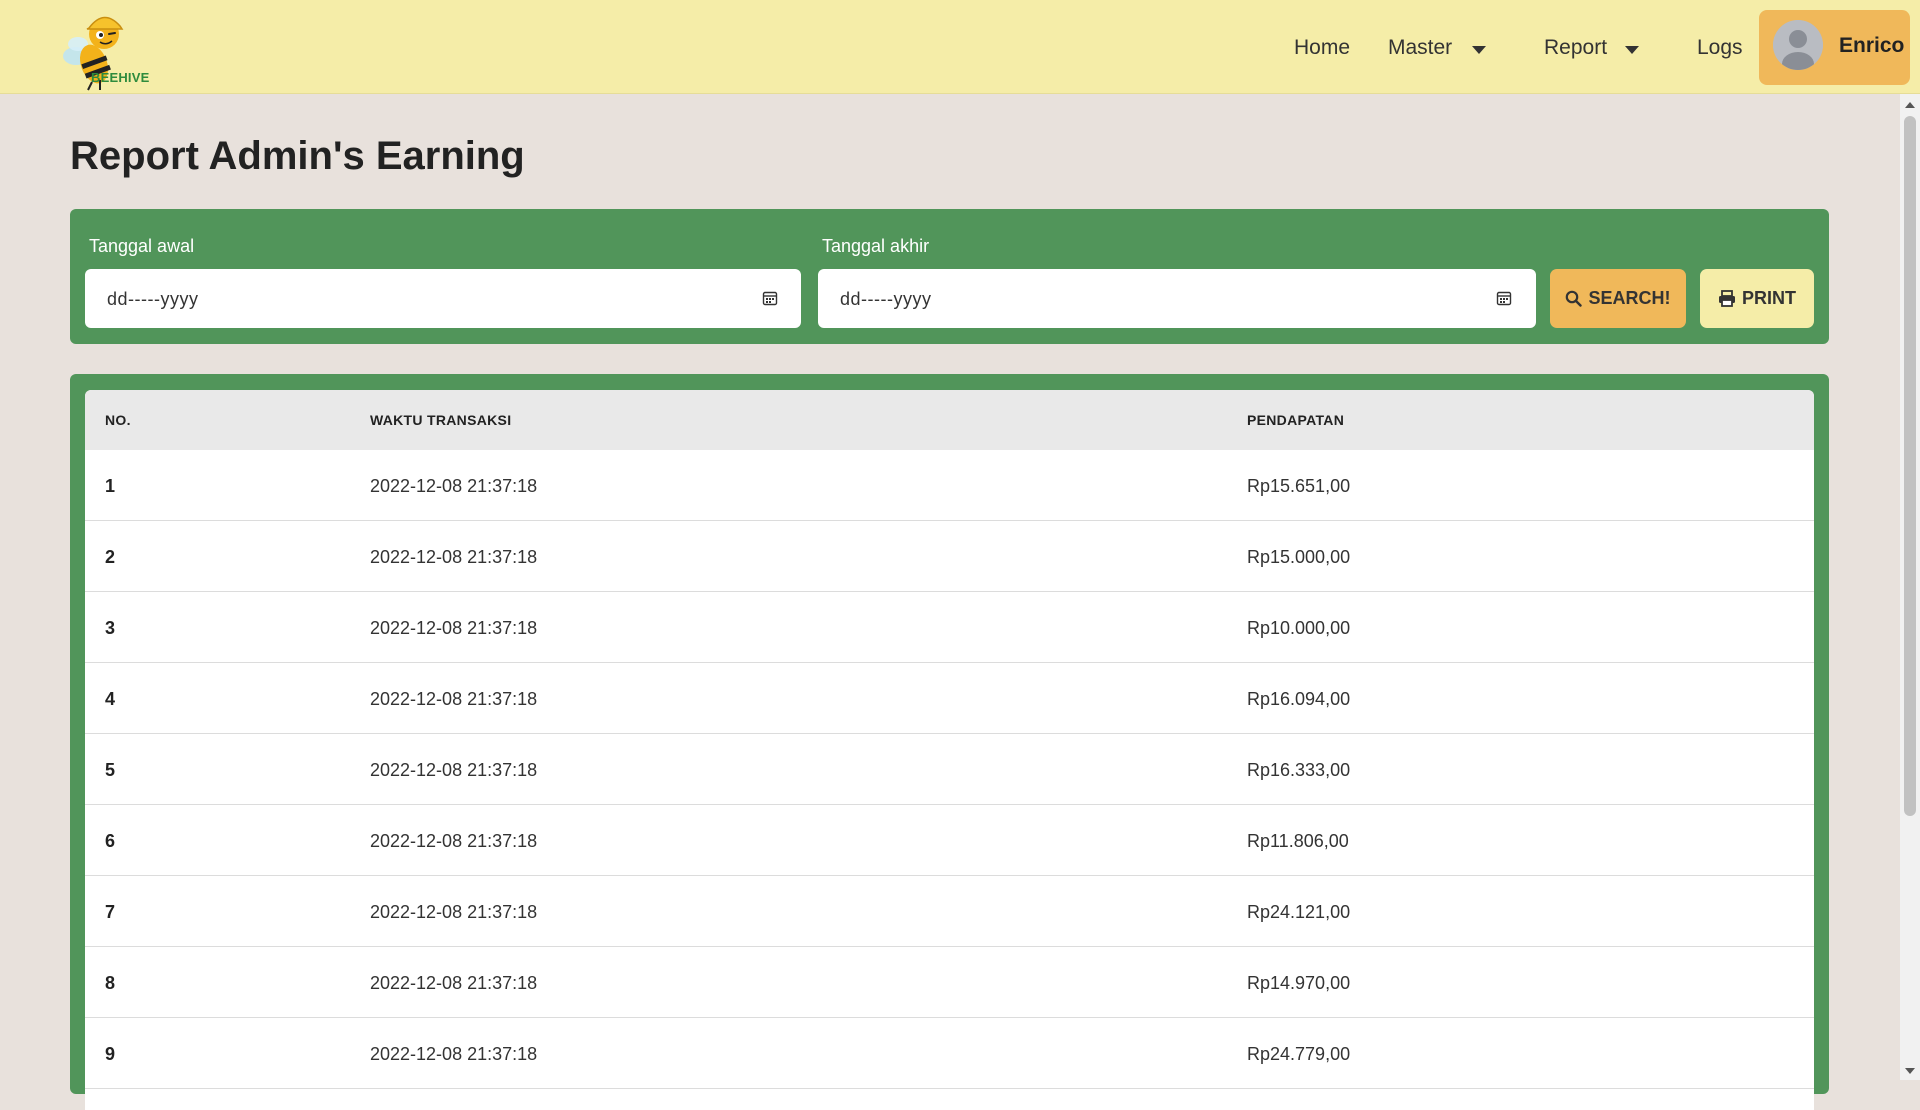 The image size is (1920, 1110). Describe the element at coordinates (949, 556) in the screenshot. I see `table-row: 2 2022-12-08 21:37:18 Rp15.000,00` at that location.